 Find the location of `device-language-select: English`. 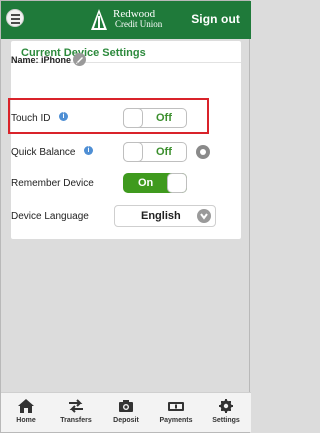

device-language-select: English is located at coordinates (165, 216).